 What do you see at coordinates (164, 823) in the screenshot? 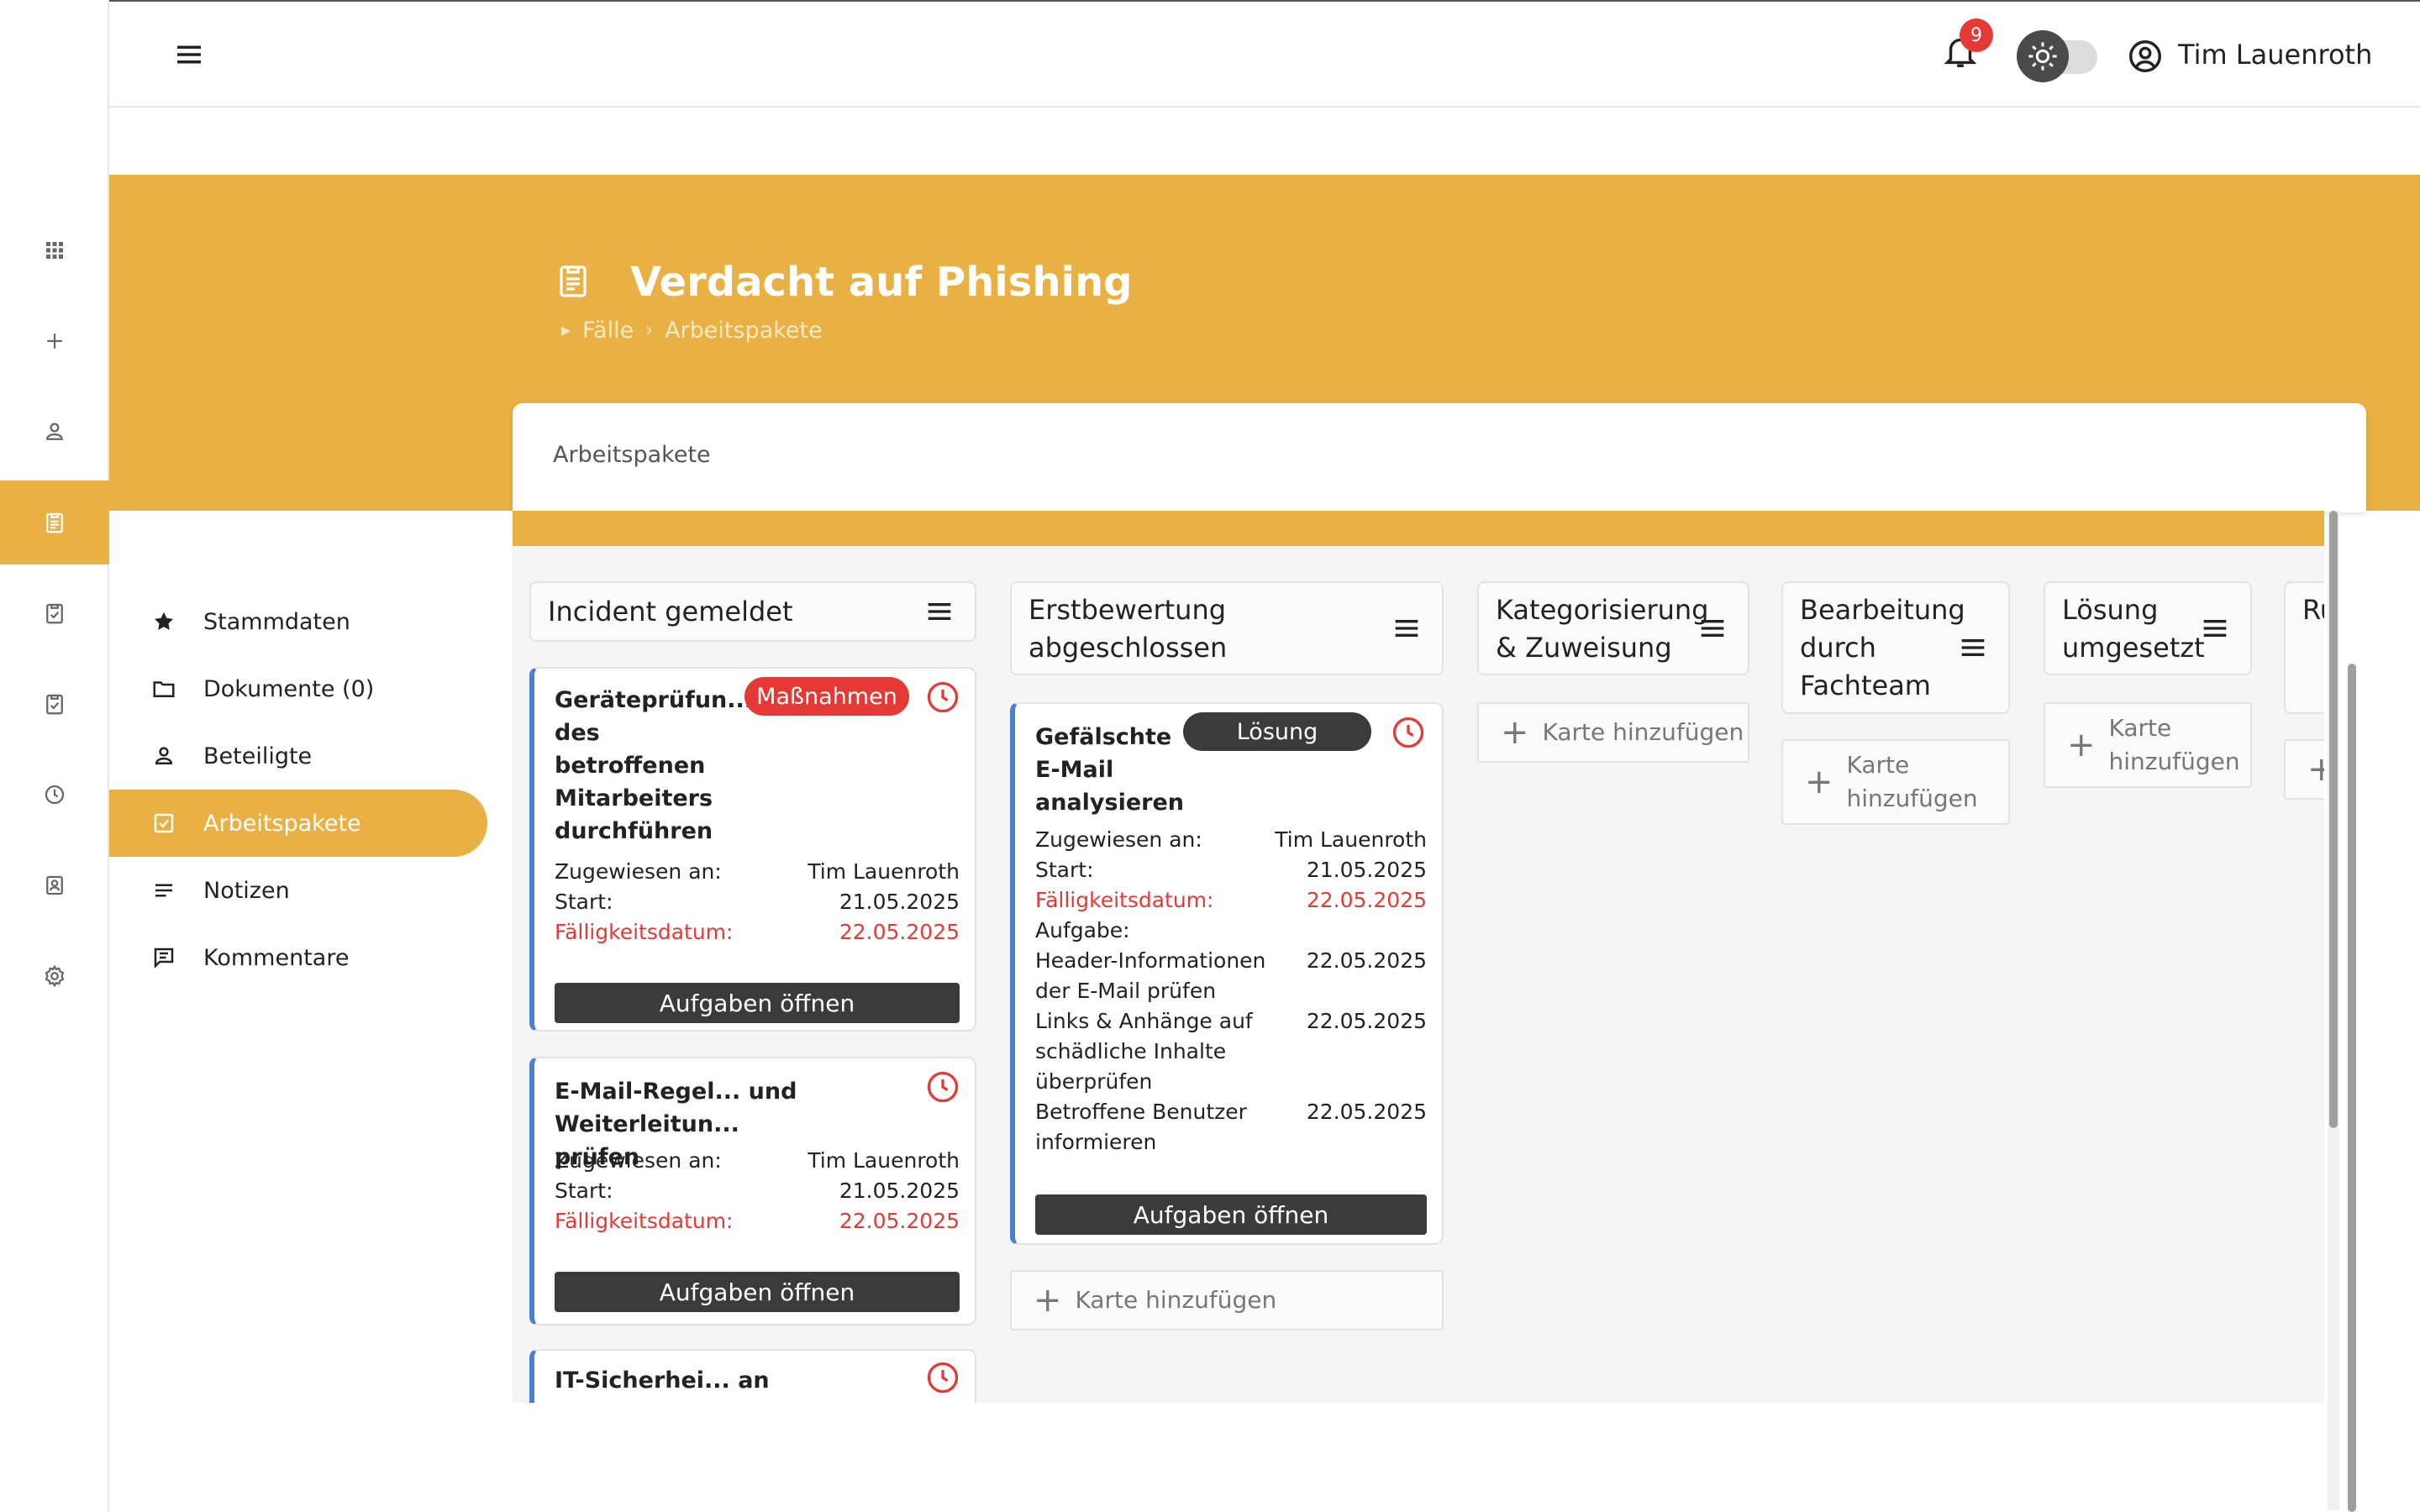
I see `checkbox-icon` at bounding box center [164, 823].